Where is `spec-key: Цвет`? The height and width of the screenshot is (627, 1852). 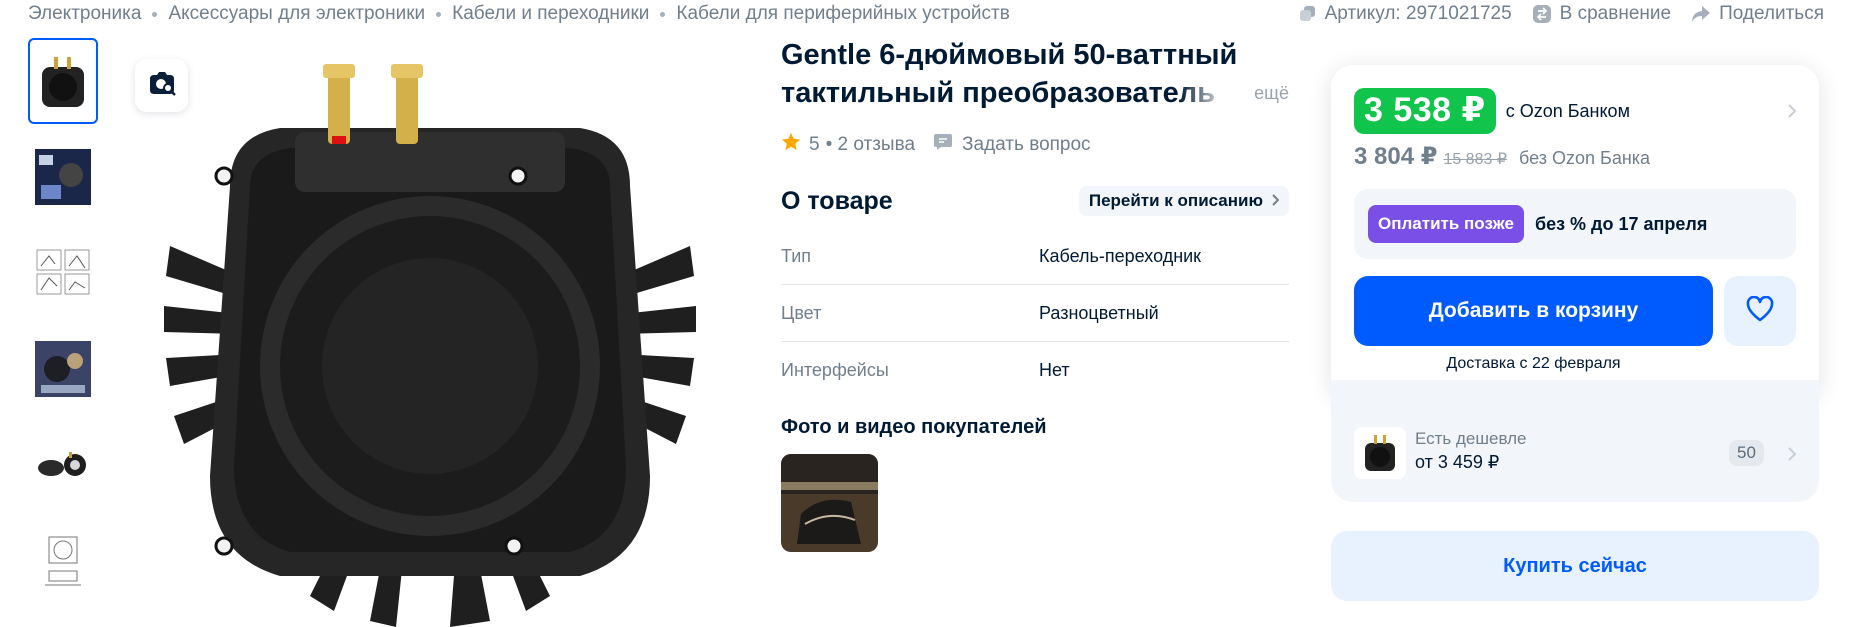
spec-key: Цвет is located at coordinates (801, 312).